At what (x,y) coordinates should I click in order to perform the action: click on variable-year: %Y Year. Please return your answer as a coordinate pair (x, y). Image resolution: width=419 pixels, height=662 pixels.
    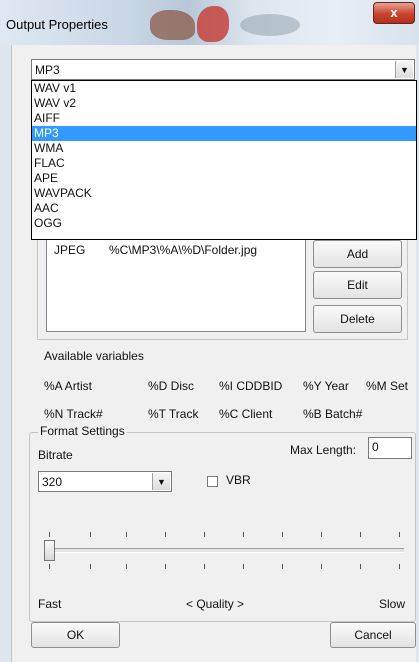
    Looking at the image, I should click on (326, 386).